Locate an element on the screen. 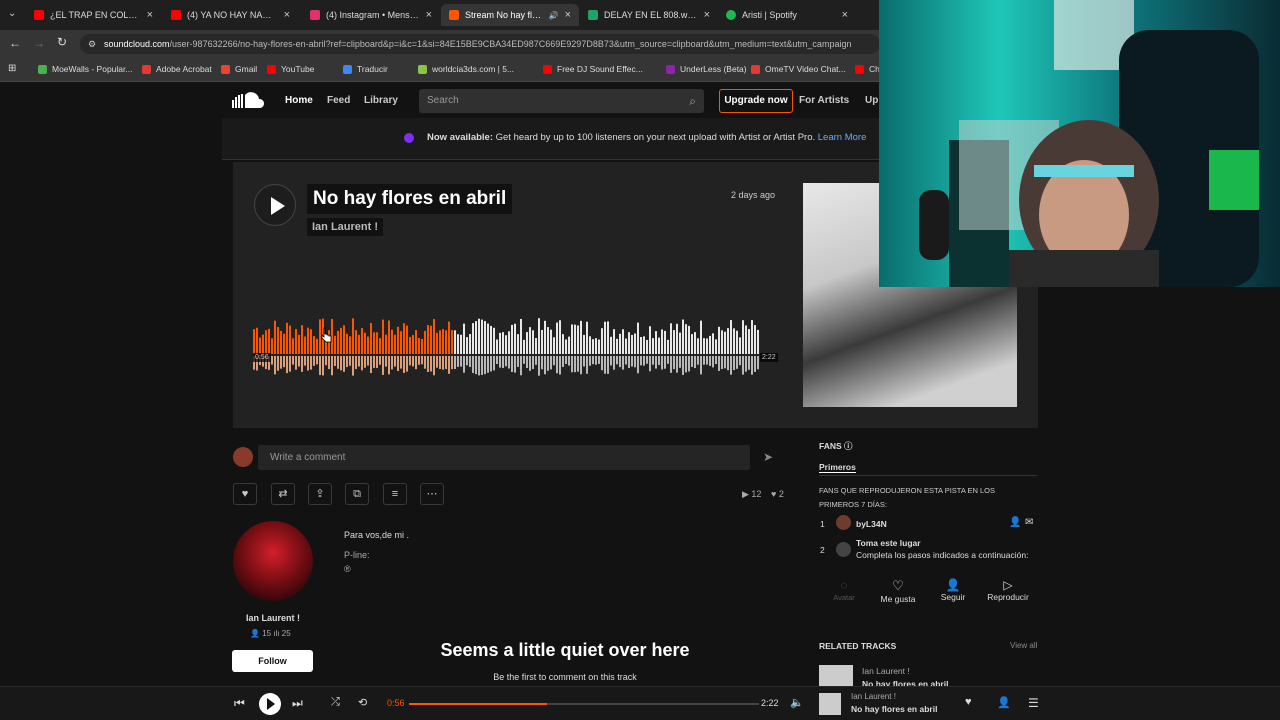 The height and width of the screenshot is (720, 1280). browser-tab: (4) YA NO HAY NADA | Vi × is located at coordinates (230, 15).